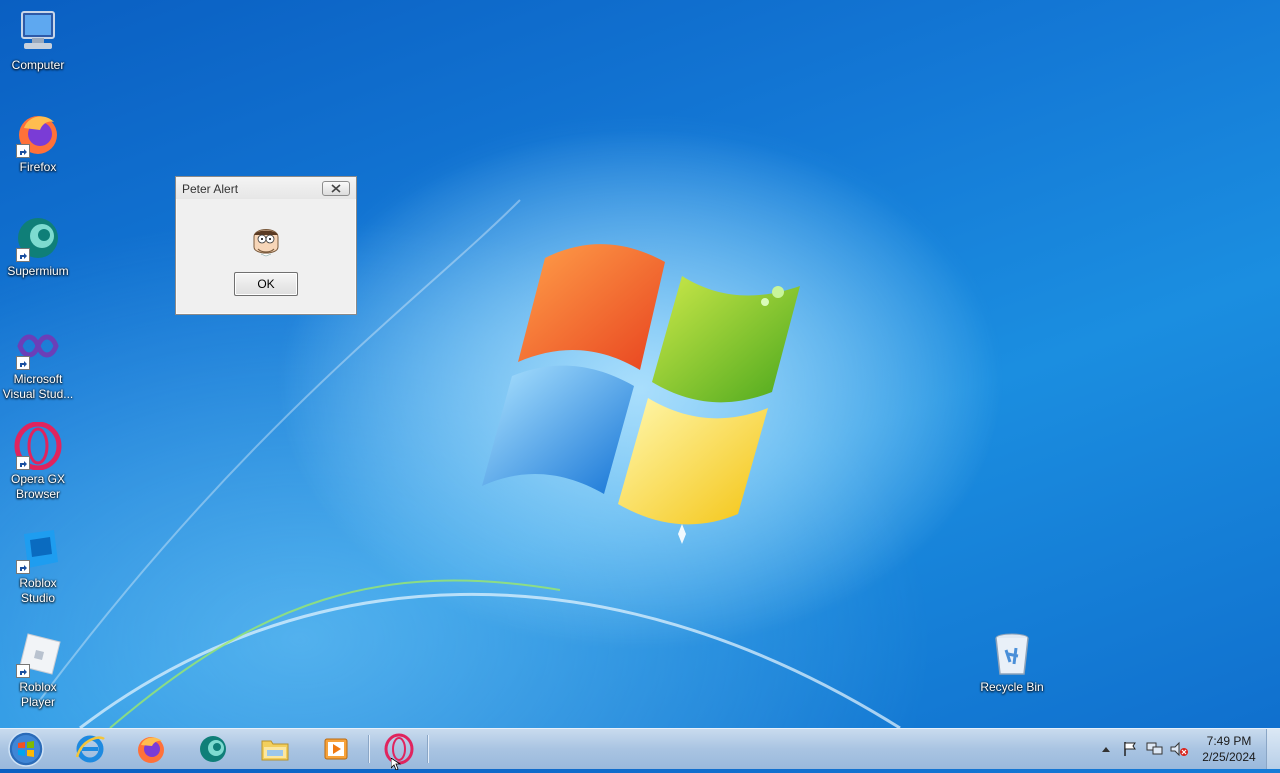 Image resolution: width=1280 pixels, height=773 pixels. Describe the element at coordinates (1229, 749) in the screenshot. I see `system-clock: 7:49 PM 2/25/2024` at that location.